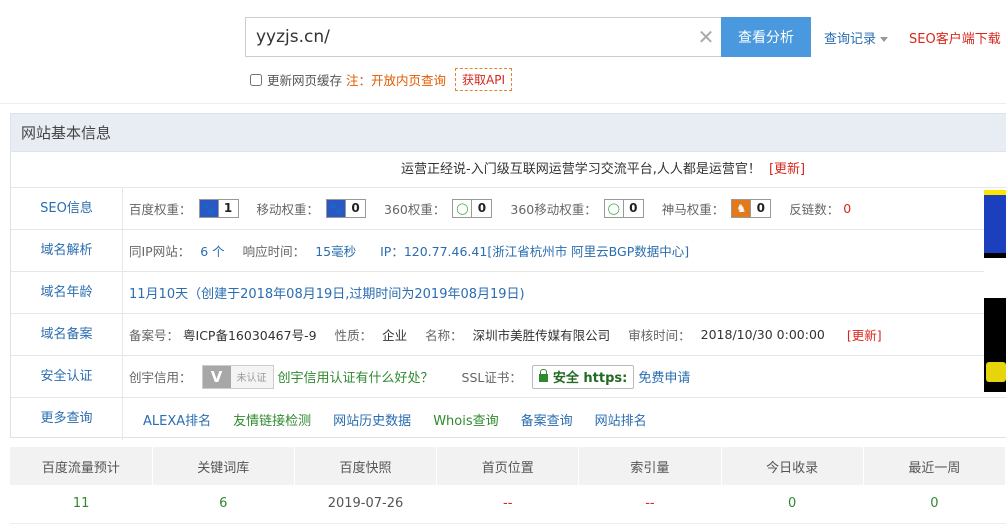 The width and height of the screenshot is (1006, 527). What do you see at coordinates (484, 79) in the screenshot?
I see `get-api-link: 获取API` at bounding box center [484, 79].